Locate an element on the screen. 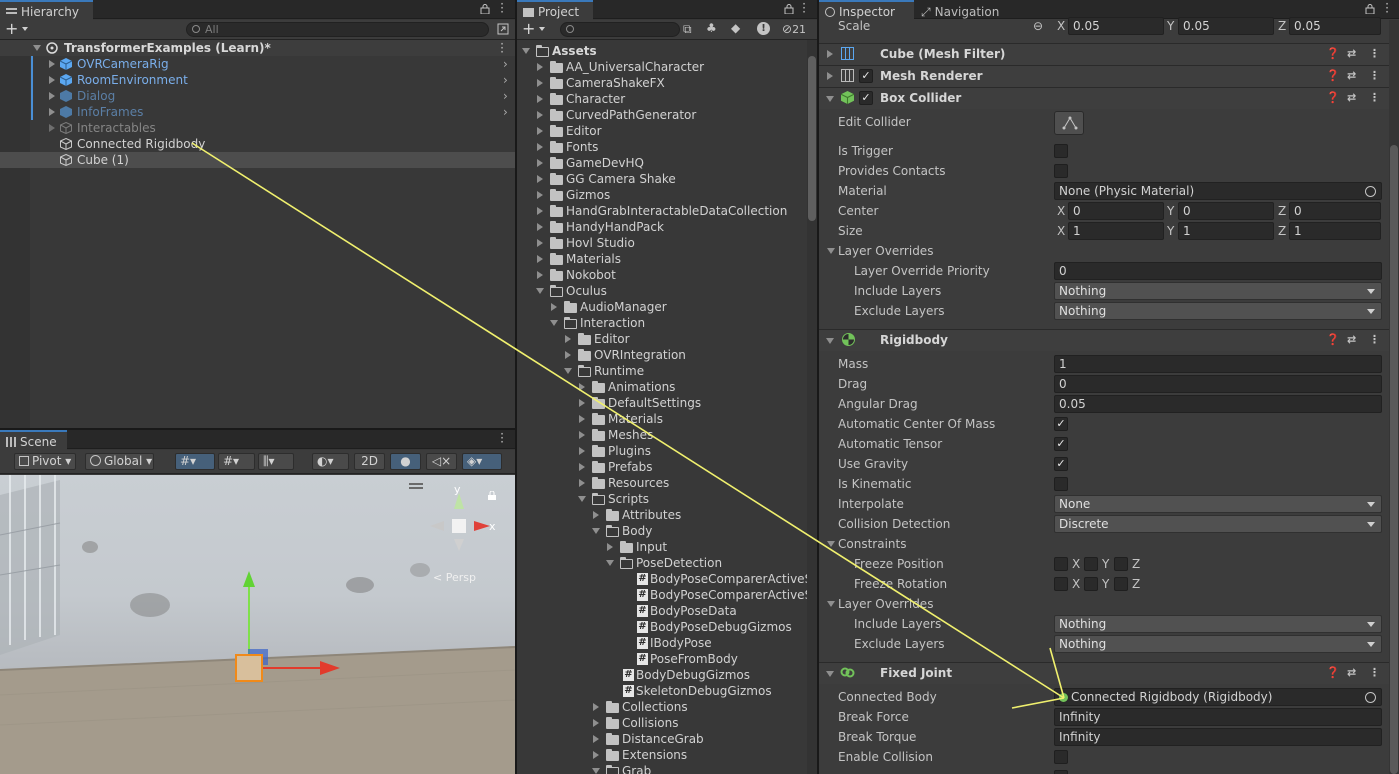 This screenshot has height=774, width=1399. tab-scene: Scene is located at coordinates (33, 440).